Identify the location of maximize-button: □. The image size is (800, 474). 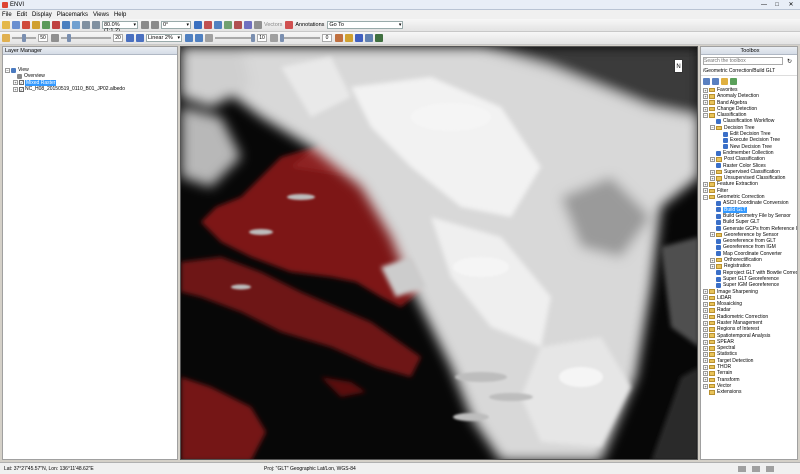
(777, 4).